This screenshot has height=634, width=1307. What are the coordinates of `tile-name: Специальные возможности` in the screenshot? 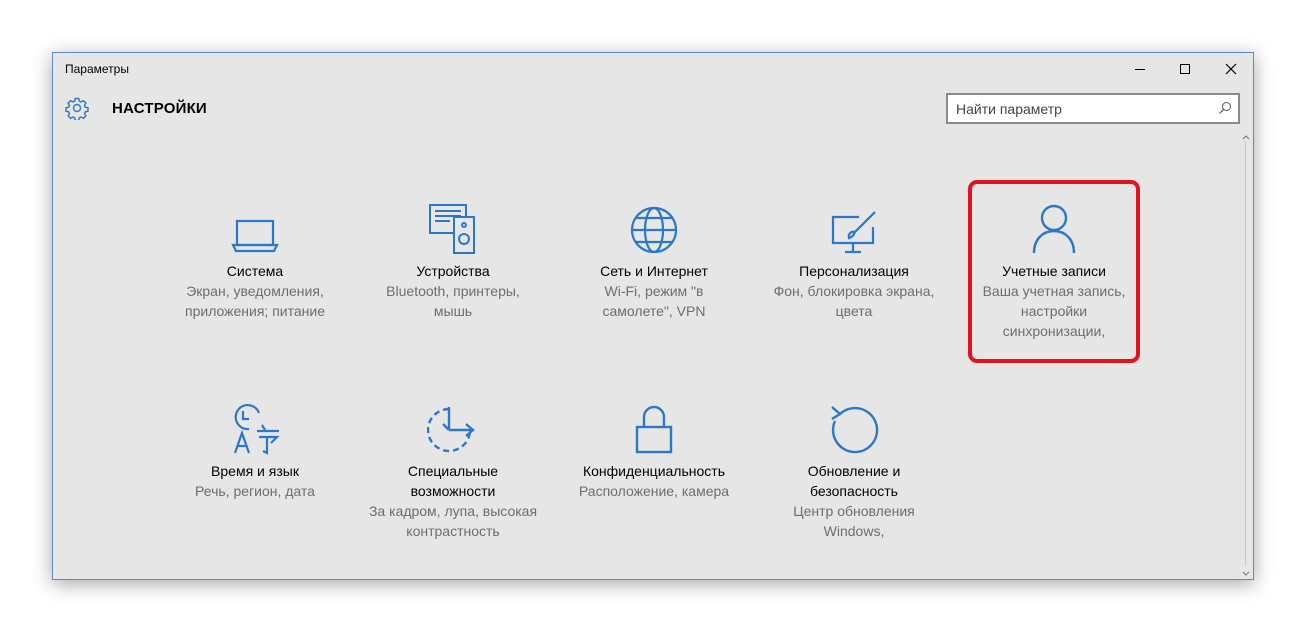 It's located at (453, 481).